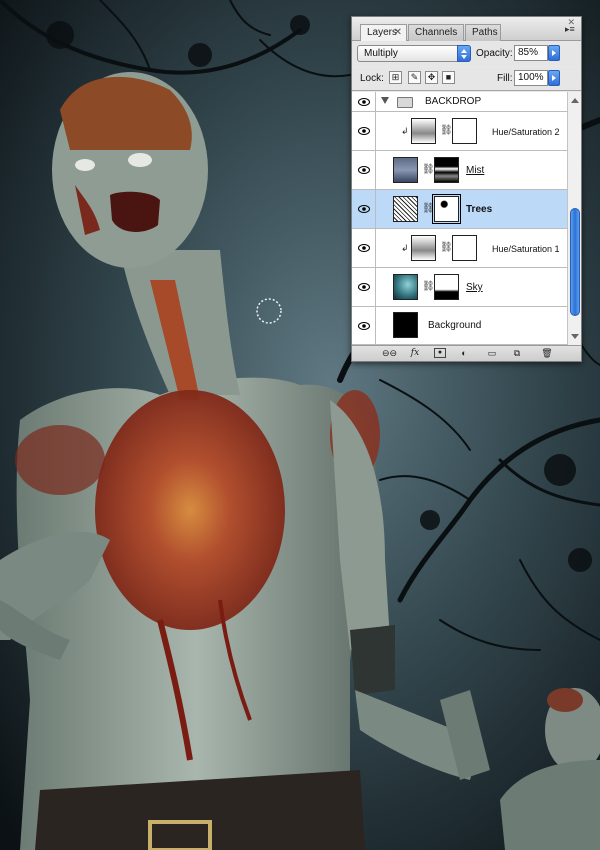 This screenshot has width=600, height=850. I want to click on opacity-label: Opacity:, so click(494, 53).